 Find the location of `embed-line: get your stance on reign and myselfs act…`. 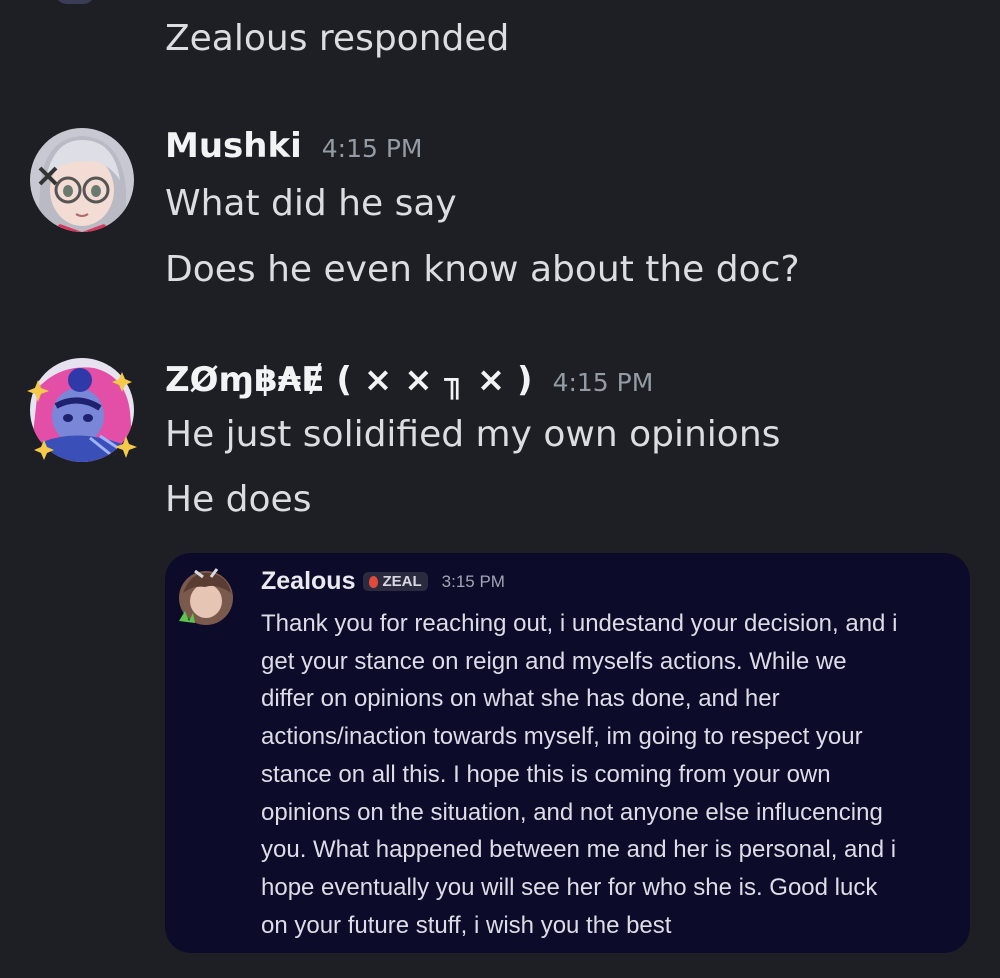

embed-line: get your stance on reign and myselfs act… is located at coordinates (554, 661).